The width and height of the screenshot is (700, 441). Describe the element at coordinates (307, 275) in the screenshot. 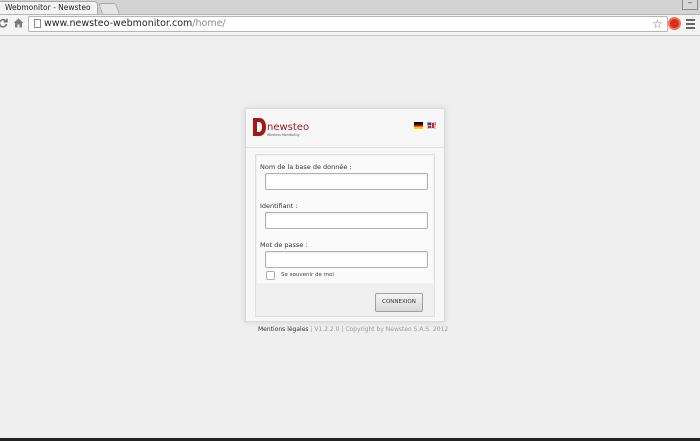

I see `remember-me-label: Se souvenir de moi` at that location.